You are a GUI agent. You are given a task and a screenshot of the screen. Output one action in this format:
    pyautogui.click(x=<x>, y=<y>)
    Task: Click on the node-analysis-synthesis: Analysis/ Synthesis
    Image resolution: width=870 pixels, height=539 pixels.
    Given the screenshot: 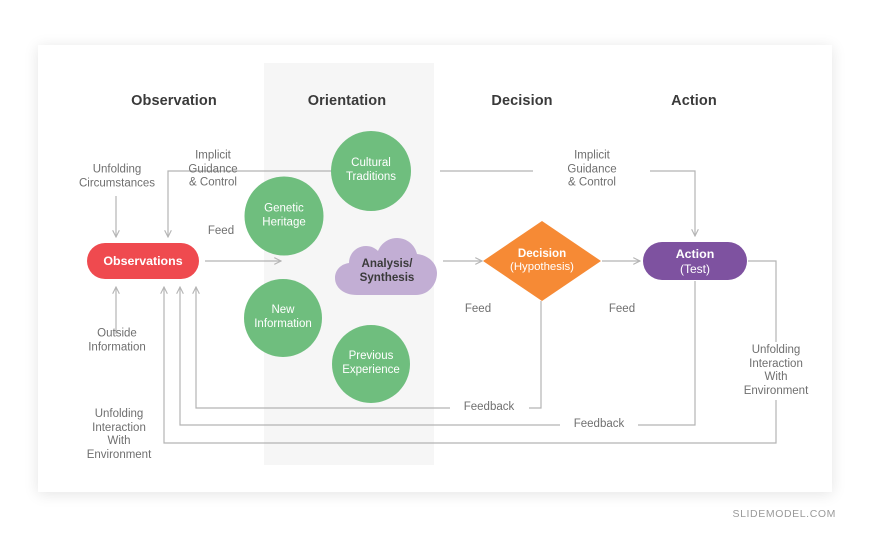 What is the action you would take?
    pyautogui.click(x=387, y=268)
    